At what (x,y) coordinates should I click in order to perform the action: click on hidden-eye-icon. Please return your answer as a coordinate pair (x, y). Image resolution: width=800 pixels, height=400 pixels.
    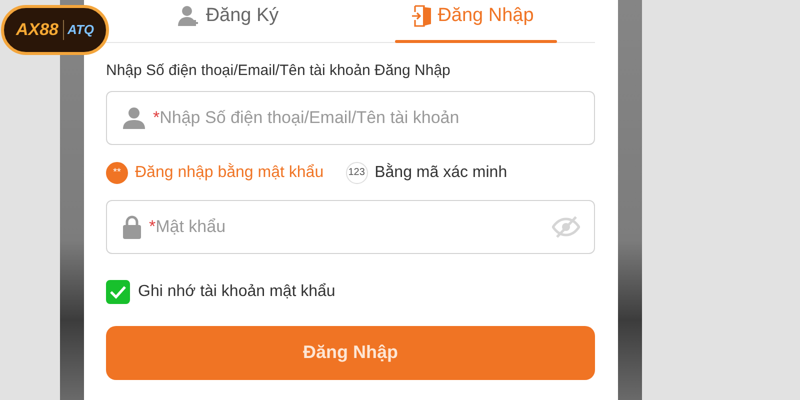
    Looking at the image, I should click on (566, 227).